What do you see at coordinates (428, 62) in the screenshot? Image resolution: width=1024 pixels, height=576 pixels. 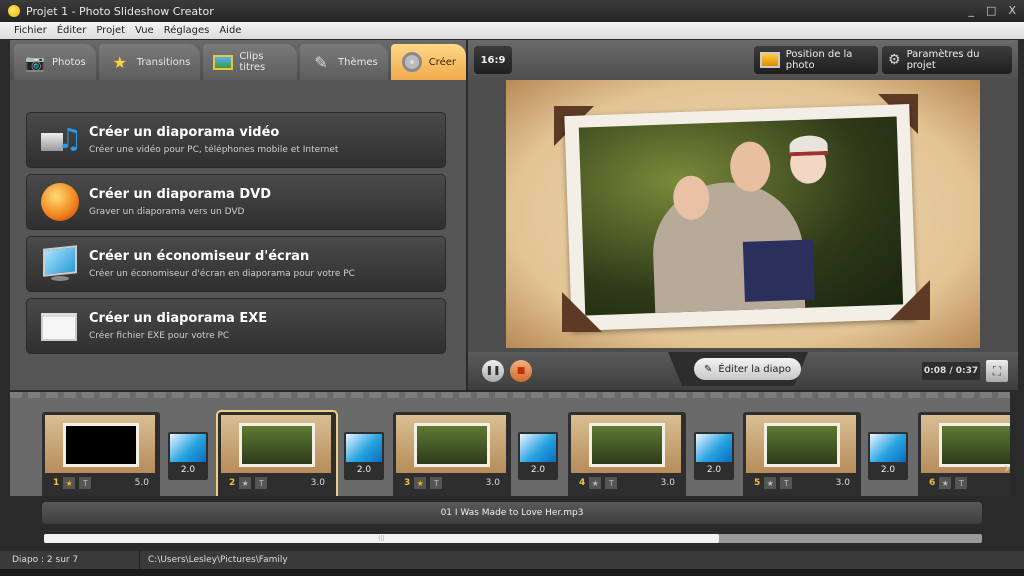 I see `tab-creer: Créer` at bounding box center [428, 62].